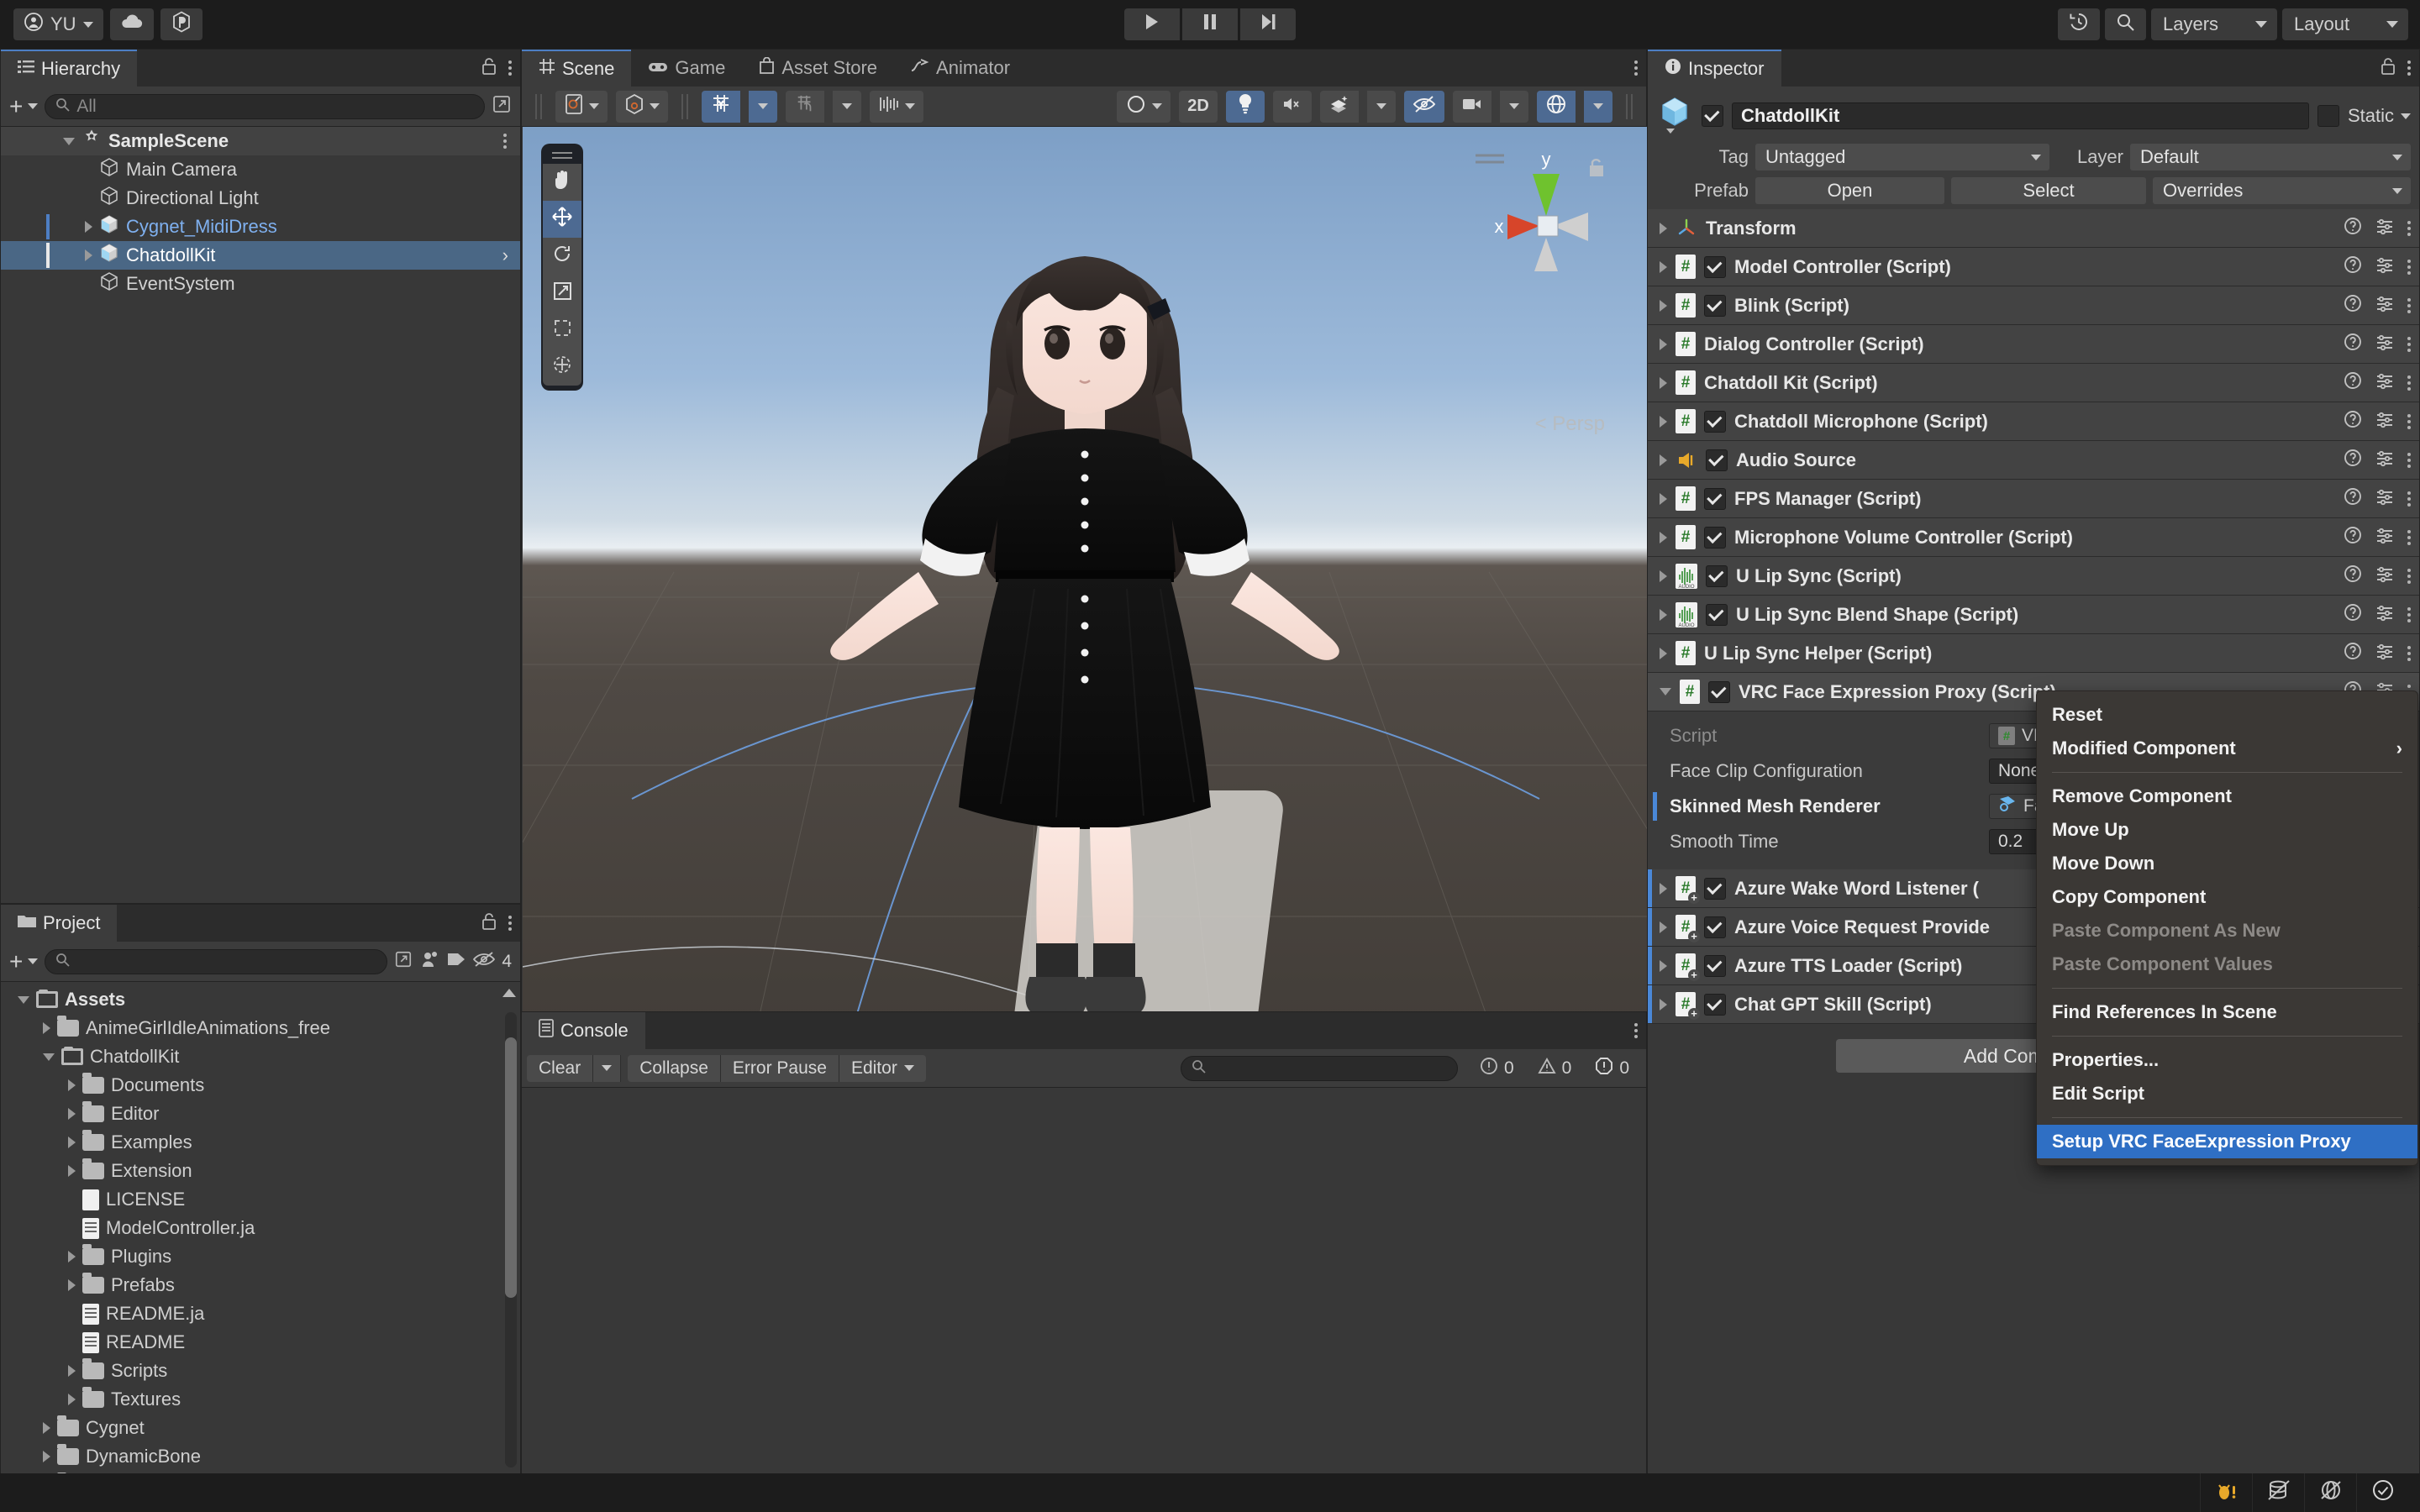  I want to click on static-checkbox, so click(2328, 116).